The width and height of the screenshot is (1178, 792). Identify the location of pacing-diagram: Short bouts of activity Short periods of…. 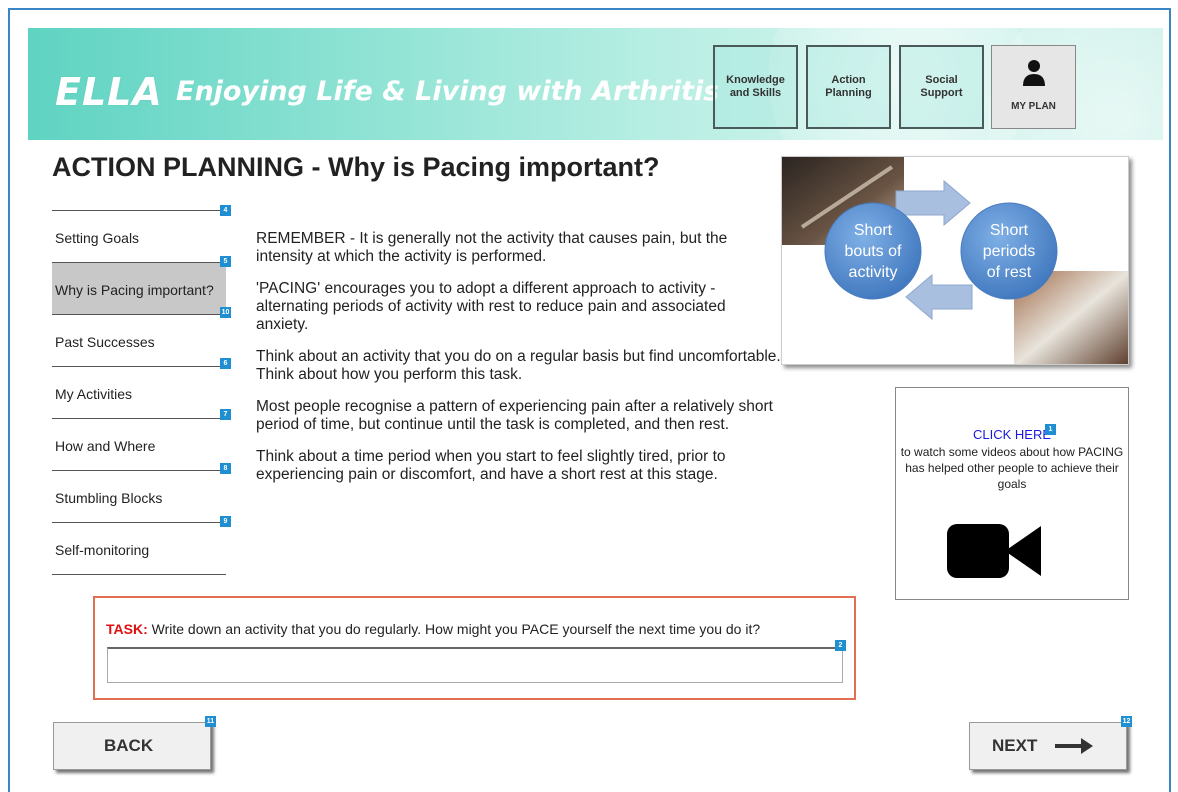
(955, 260).